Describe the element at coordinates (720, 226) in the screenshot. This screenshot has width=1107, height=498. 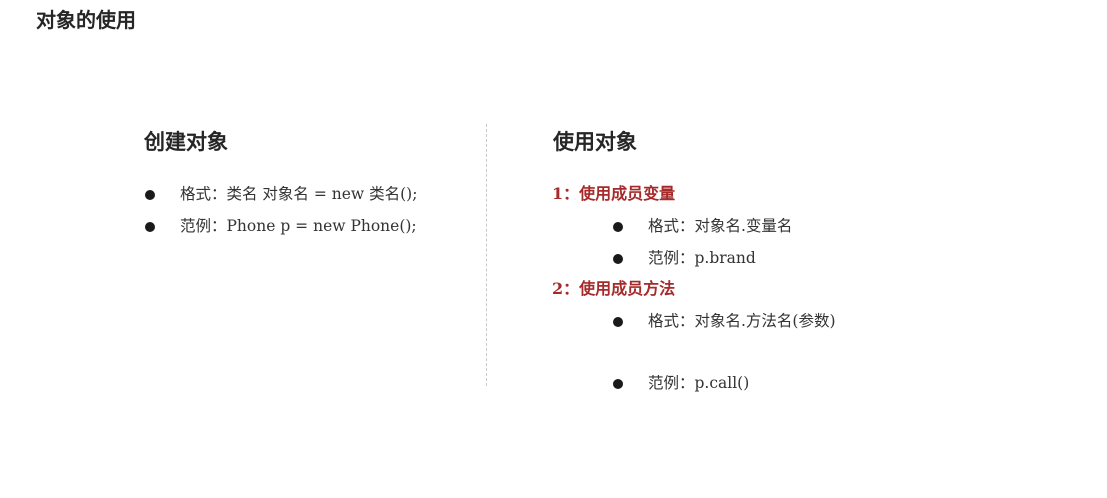
I see `variable-format-text: 格式：对象名.变量名` at that location.